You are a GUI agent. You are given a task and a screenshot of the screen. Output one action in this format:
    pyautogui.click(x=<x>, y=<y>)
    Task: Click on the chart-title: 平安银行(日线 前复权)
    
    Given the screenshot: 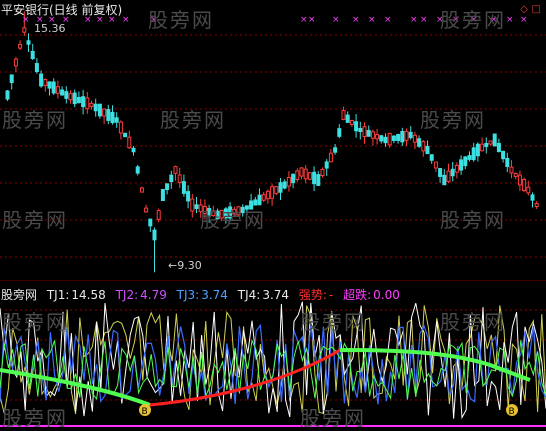 What is the action you would take?
    pyautogui.click(x=62, y=10)
    